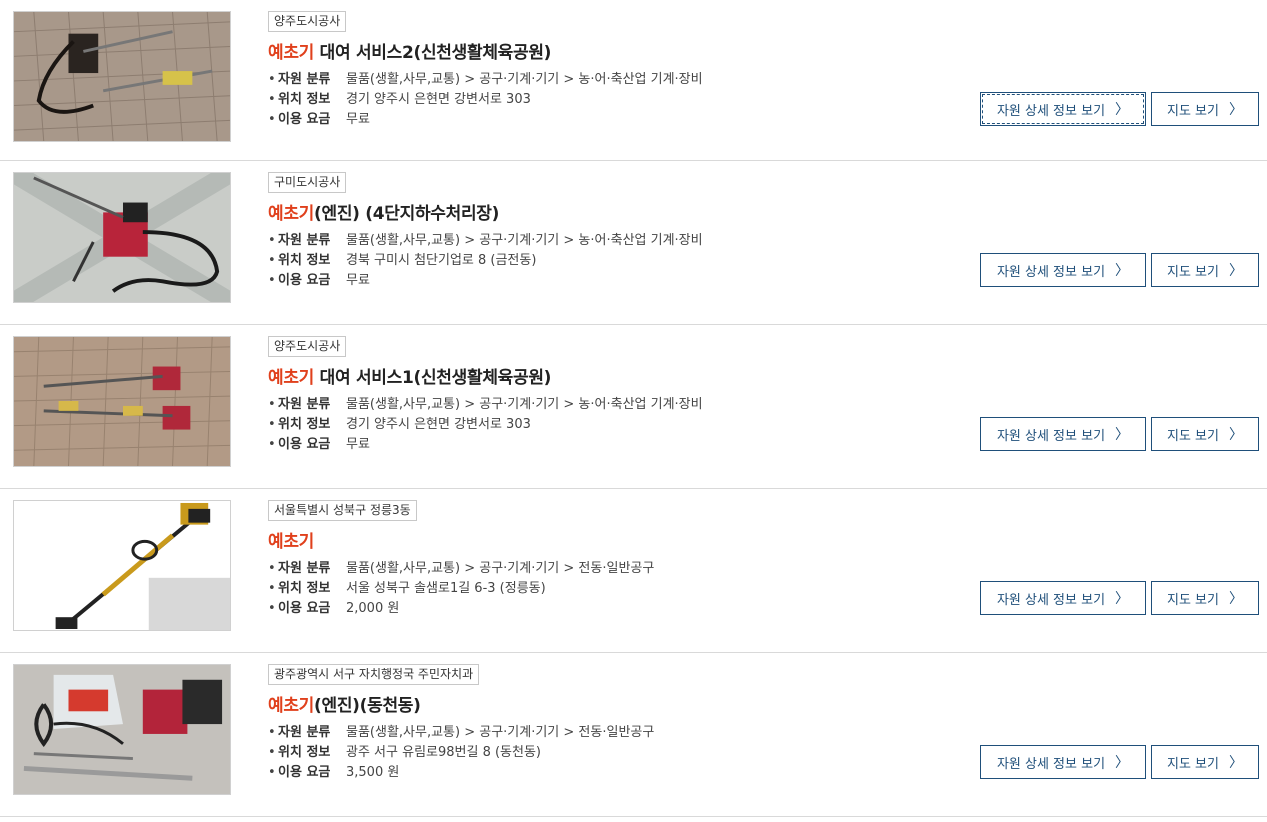  Describe the element at coordinates (307, 346) in the screenshot. I see `agency-badge: 양주도시공사` at that location.